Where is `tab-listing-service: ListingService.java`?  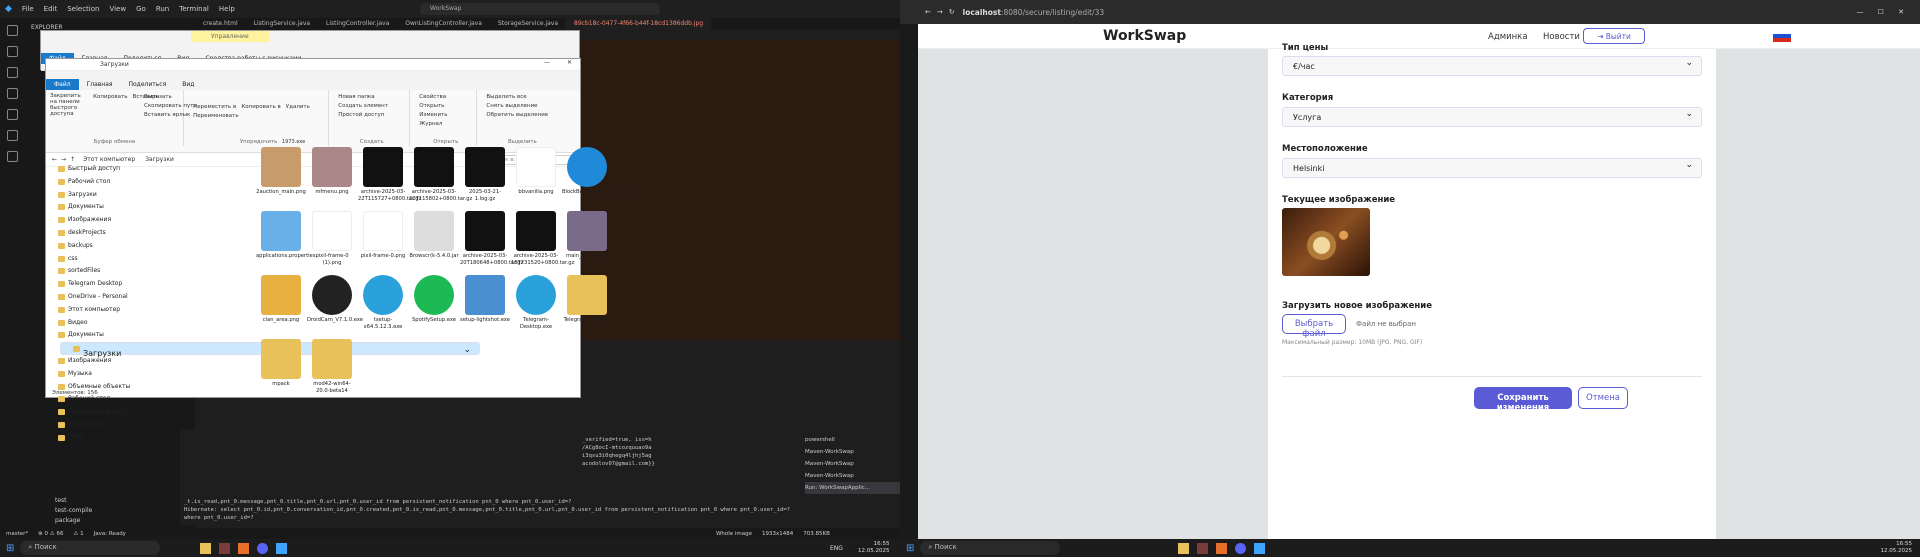 tab-listing-service: ListingService.java is located at coordinates (282, 24).